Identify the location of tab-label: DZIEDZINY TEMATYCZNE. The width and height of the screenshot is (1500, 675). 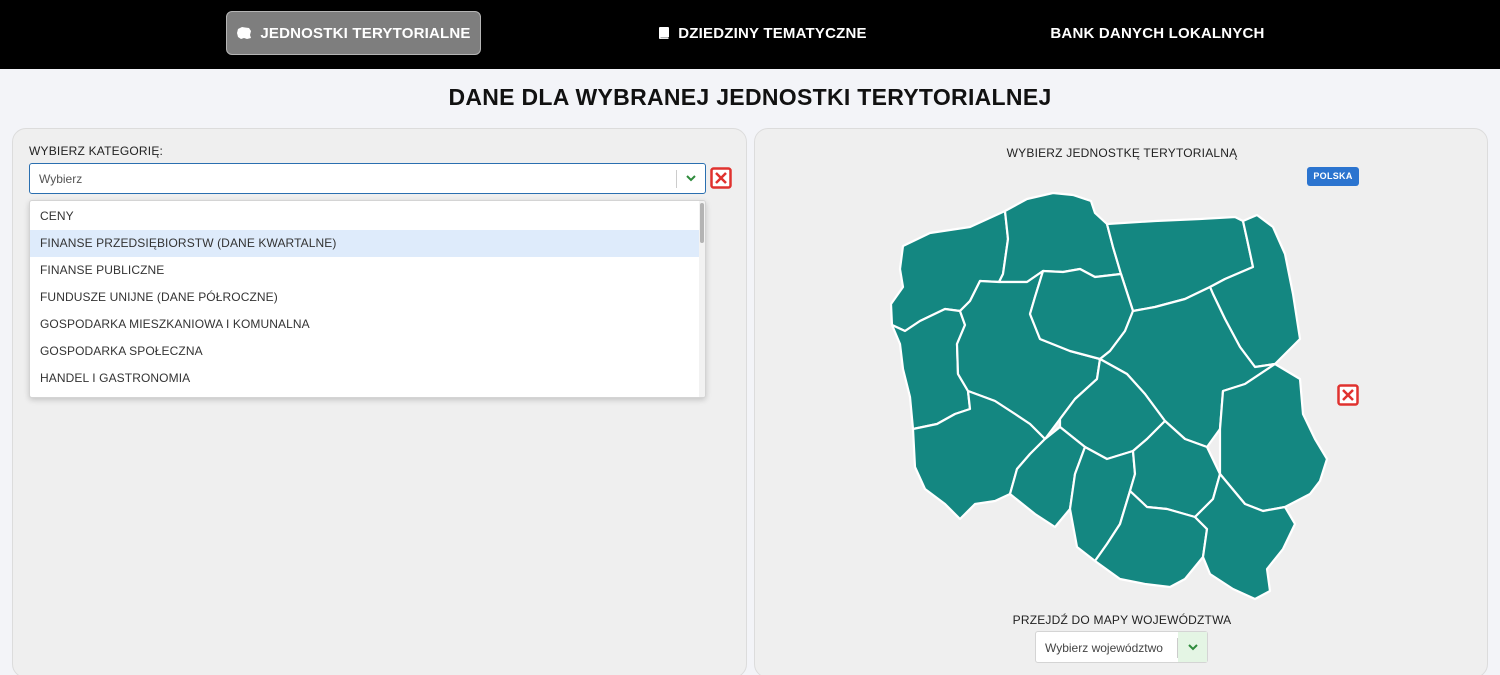
(772, 33).